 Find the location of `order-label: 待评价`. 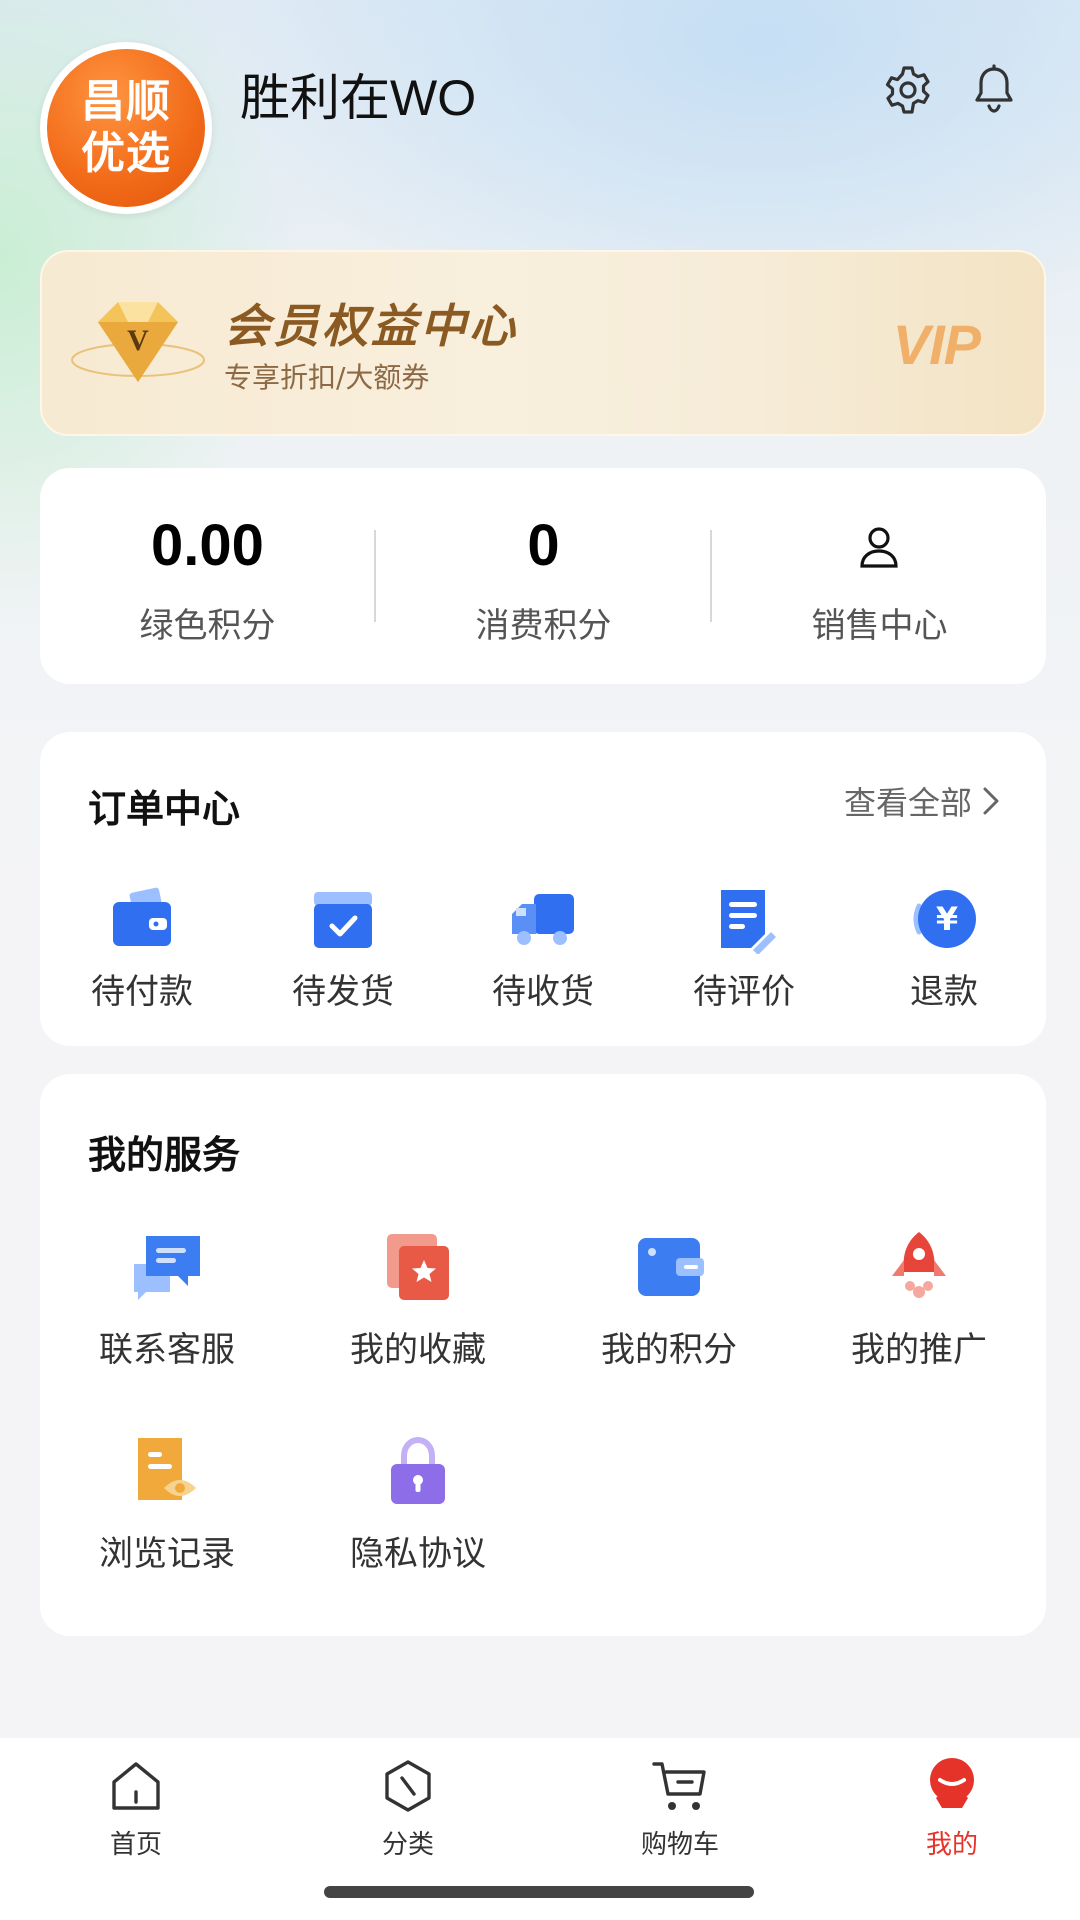

order-label: 待评价 is located at coordinates (744, 992).